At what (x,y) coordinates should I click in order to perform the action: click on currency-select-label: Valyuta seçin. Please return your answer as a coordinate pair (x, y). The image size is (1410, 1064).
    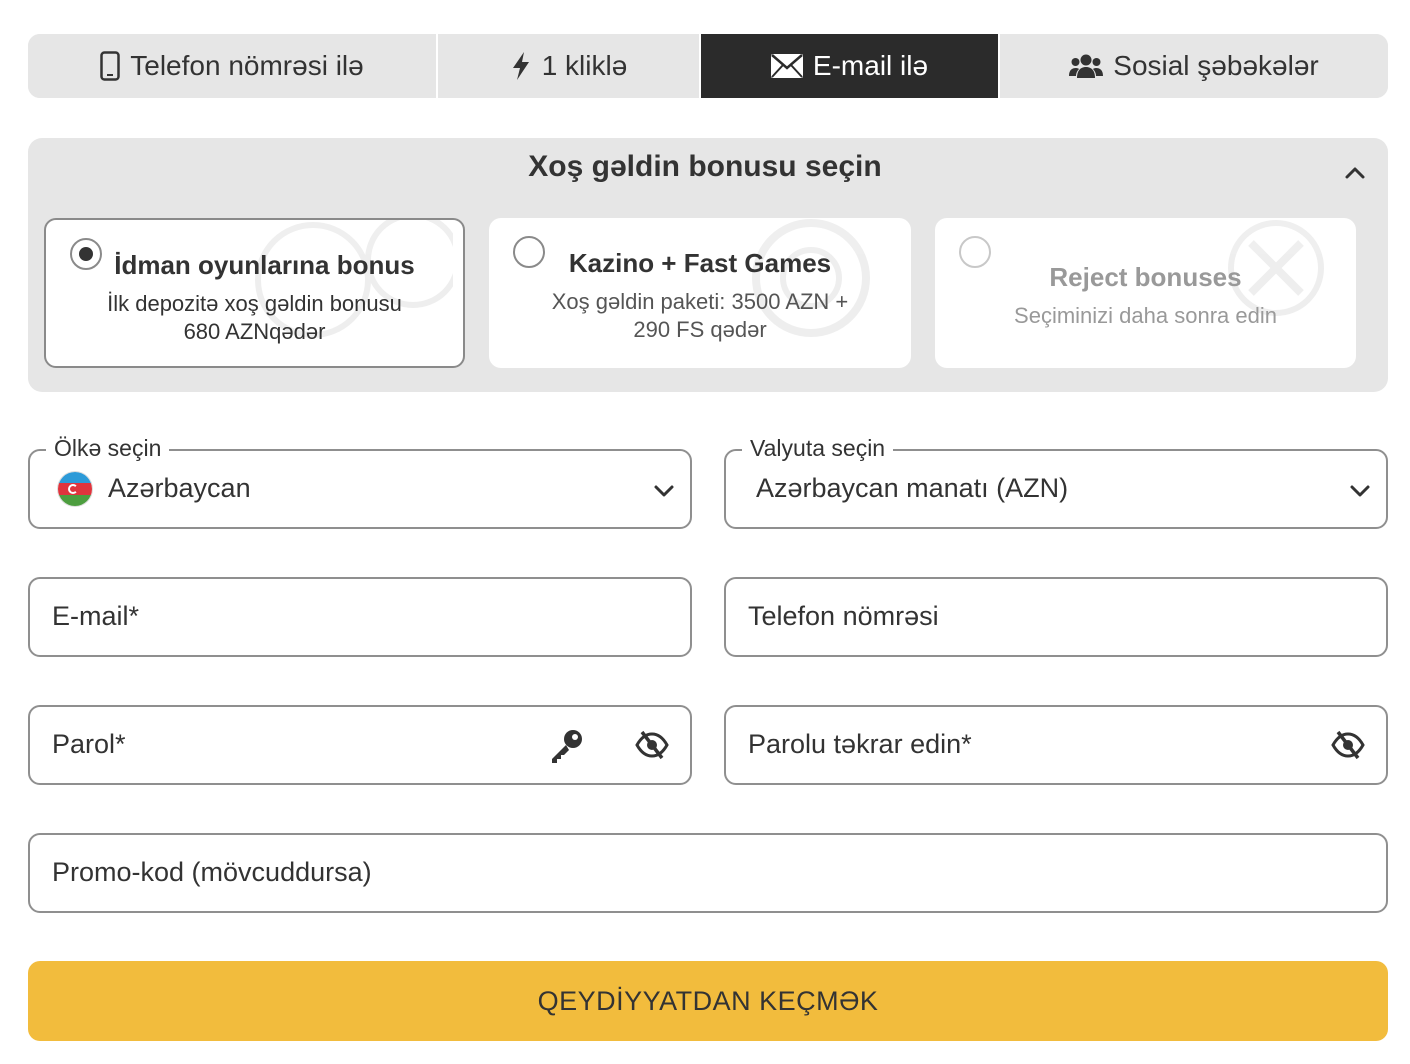
    Looking at the image, I should click on (818, 448).